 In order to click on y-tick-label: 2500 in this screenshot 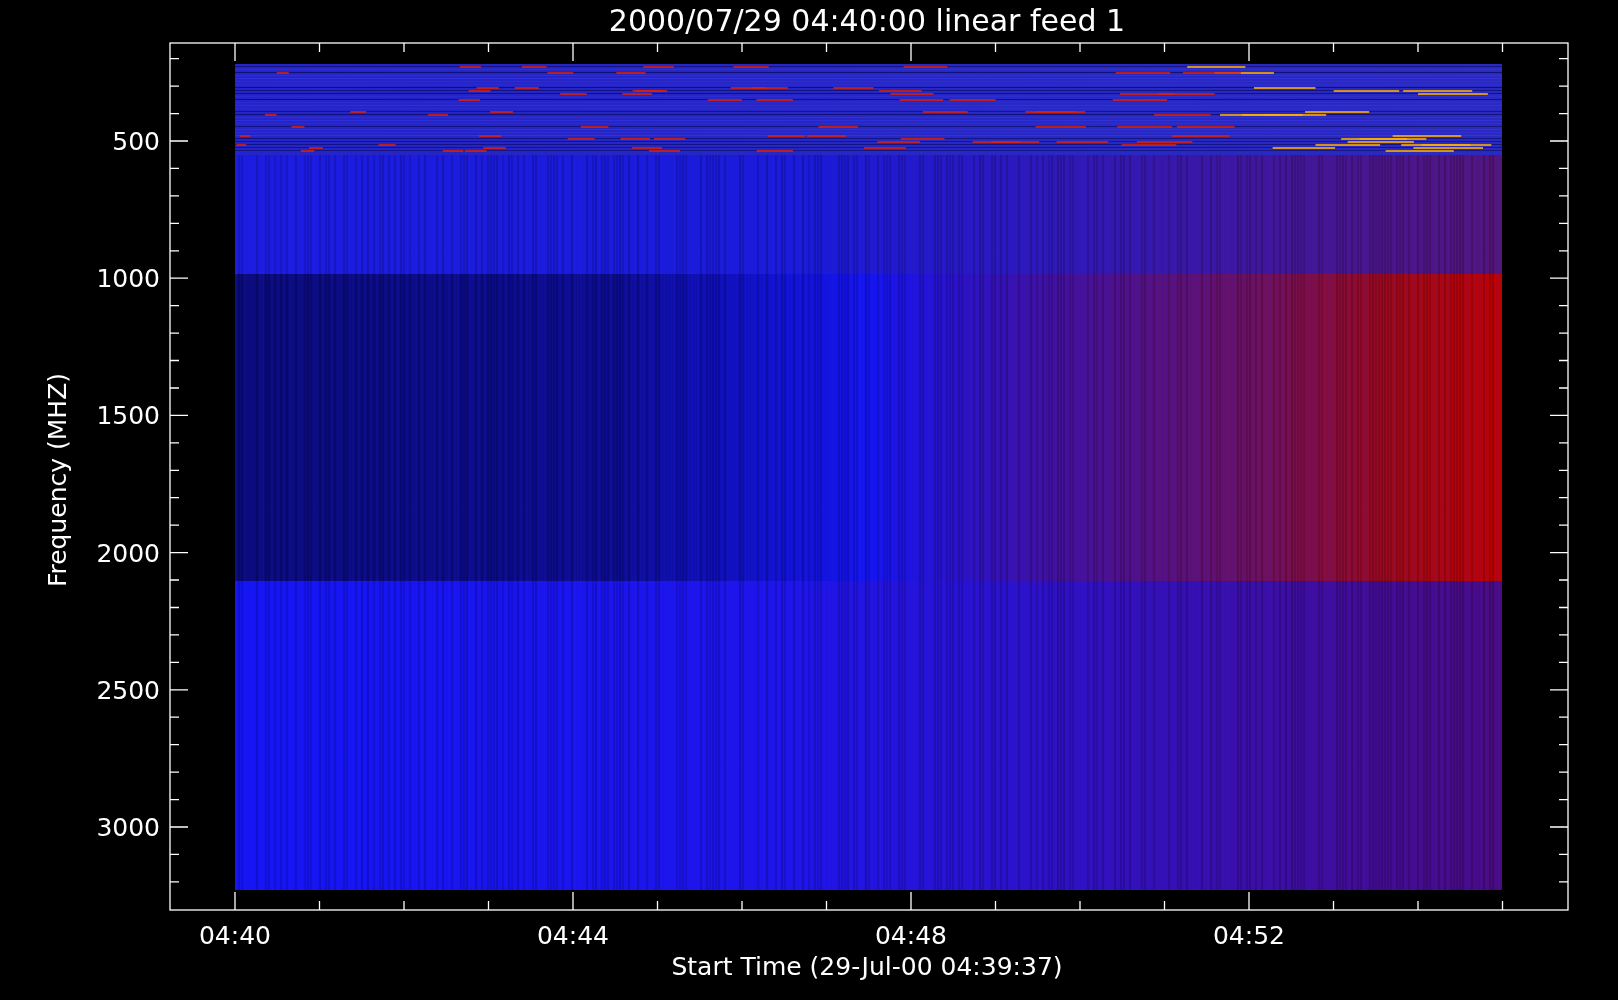, I will do `click(128, 690)`.